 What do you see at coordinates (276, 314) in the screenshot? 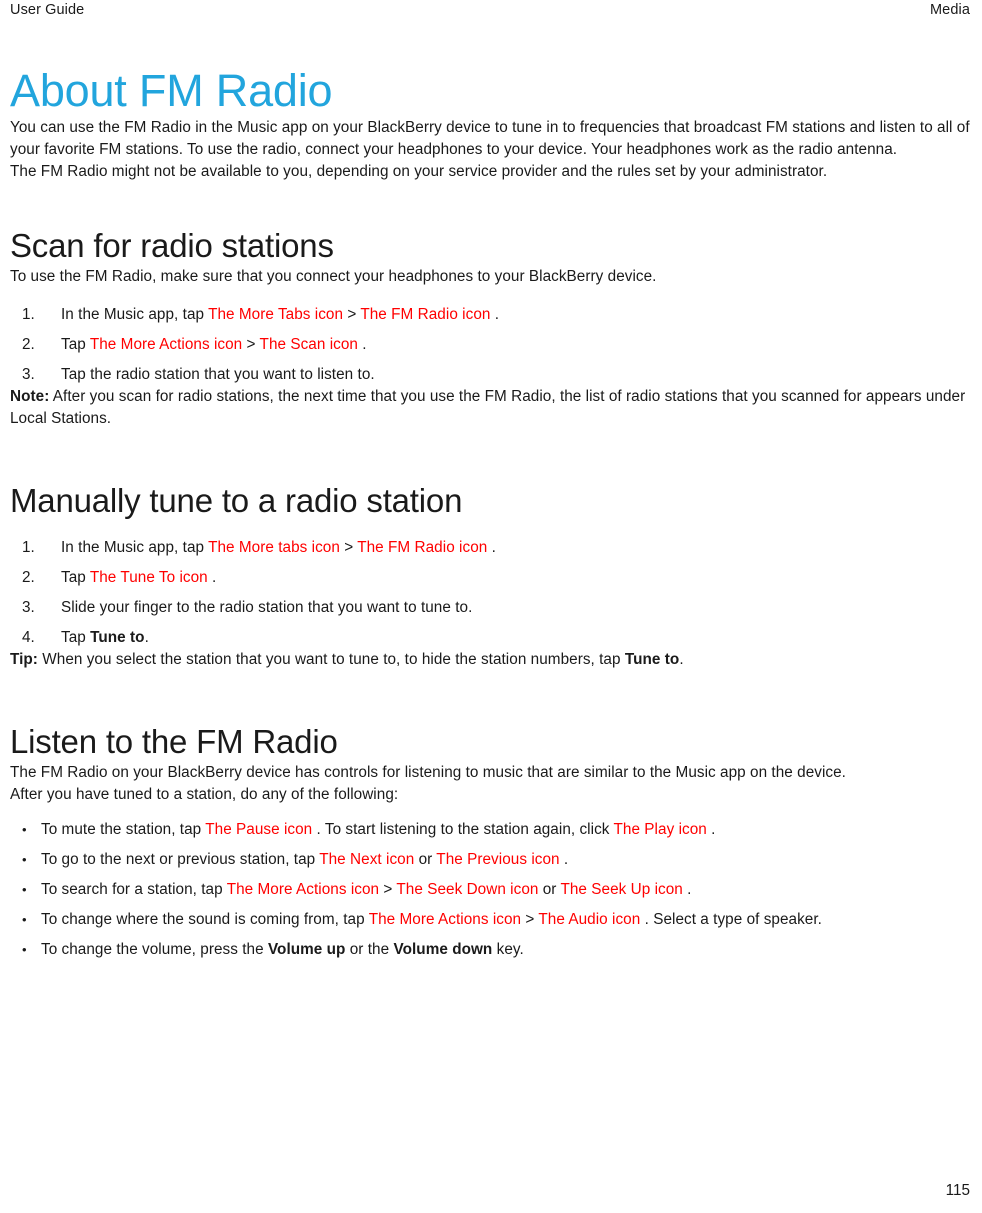
I see `icon-reference: The More Tabs icon` at bounding box center [276, 314].